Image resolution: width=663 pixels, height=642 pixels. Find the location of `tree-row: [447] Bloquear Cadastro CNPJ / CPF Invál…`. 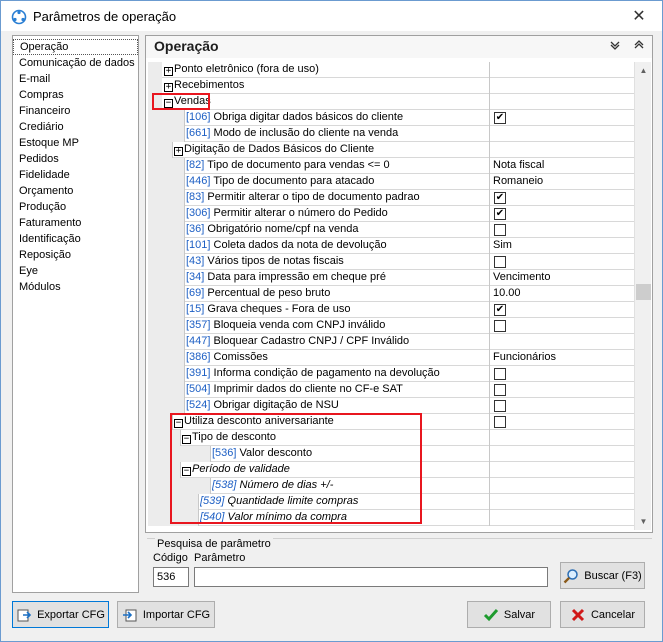

tree-row: [447] Bloquear Cadastro CNPJ / CPF Invál… is located at coordinates (391, 342).